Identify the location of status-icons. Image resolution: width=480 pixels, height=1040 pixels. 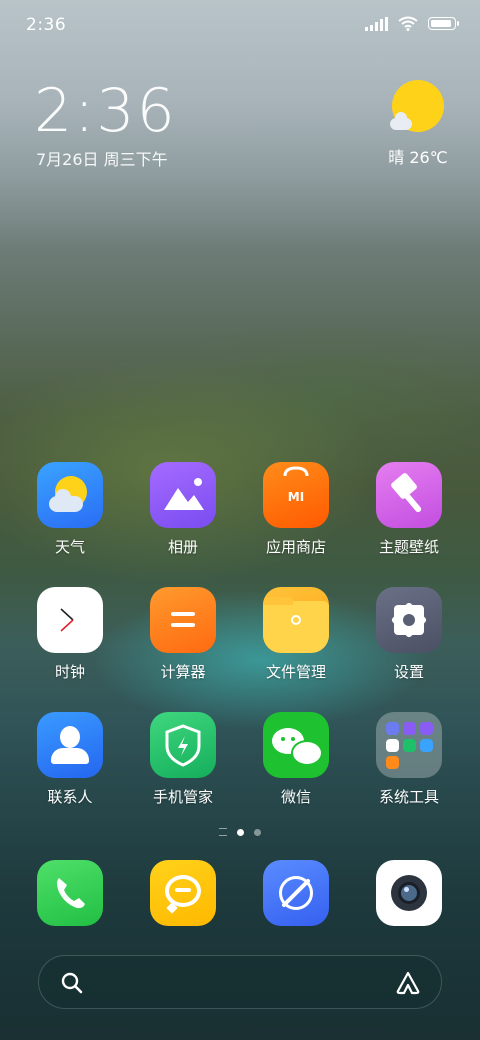
(412, 23).